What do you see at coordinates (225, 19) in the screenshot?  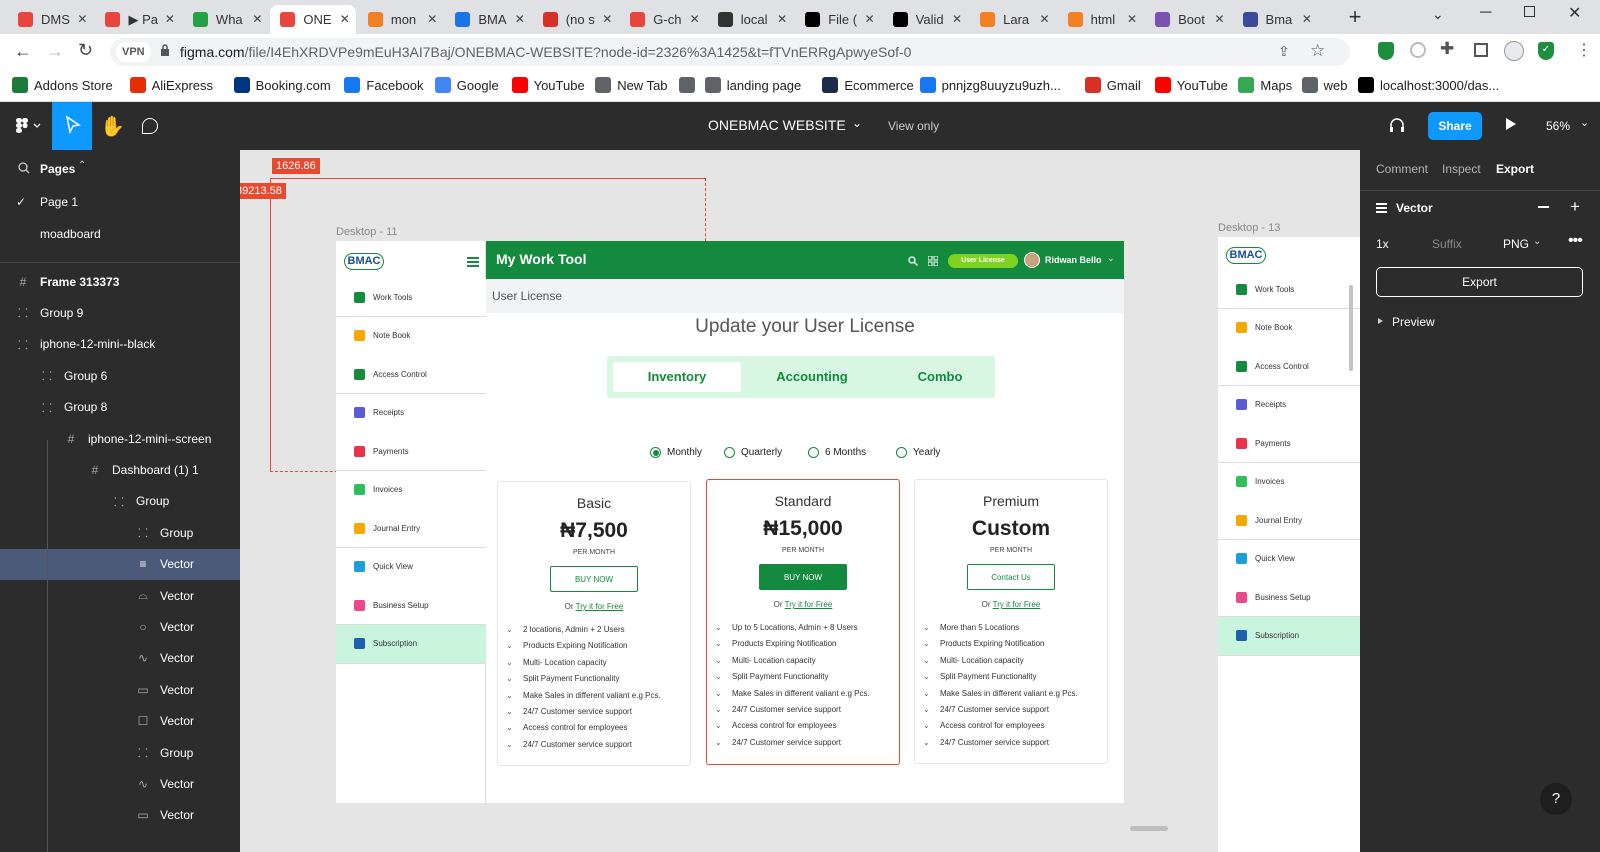 I see `browser-tab: Wha ✕` at bounding box center [225, 19].